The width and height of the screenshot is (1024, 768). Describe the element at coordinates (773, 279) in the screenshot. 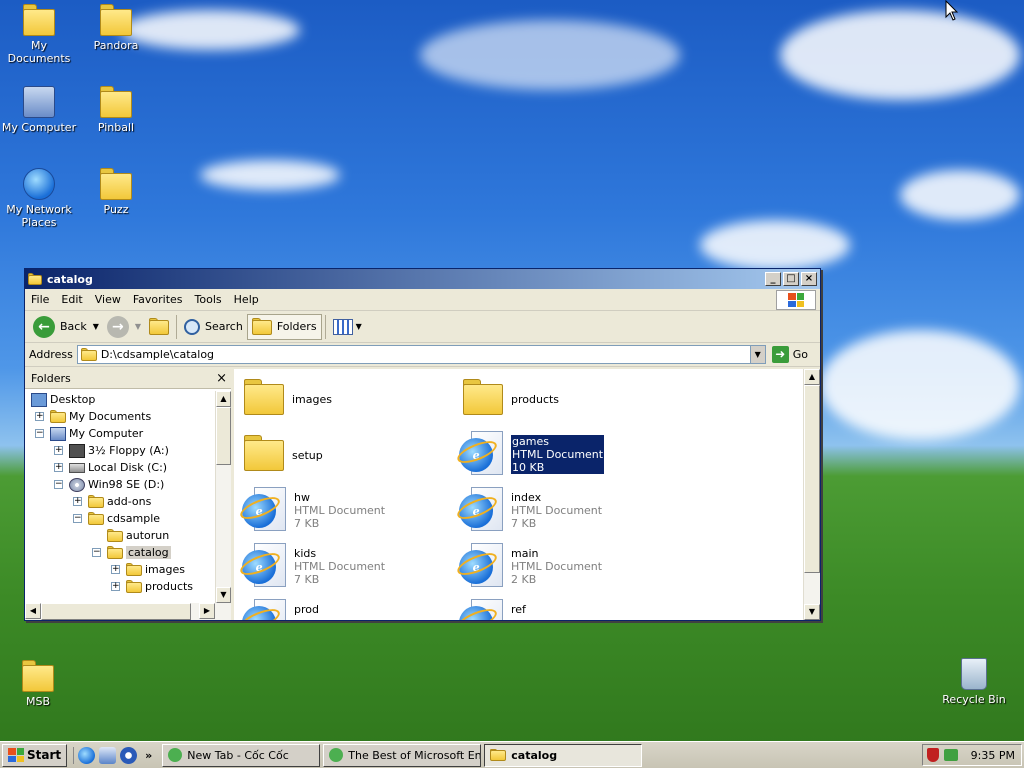

I see `minimize-button: _` at that location.